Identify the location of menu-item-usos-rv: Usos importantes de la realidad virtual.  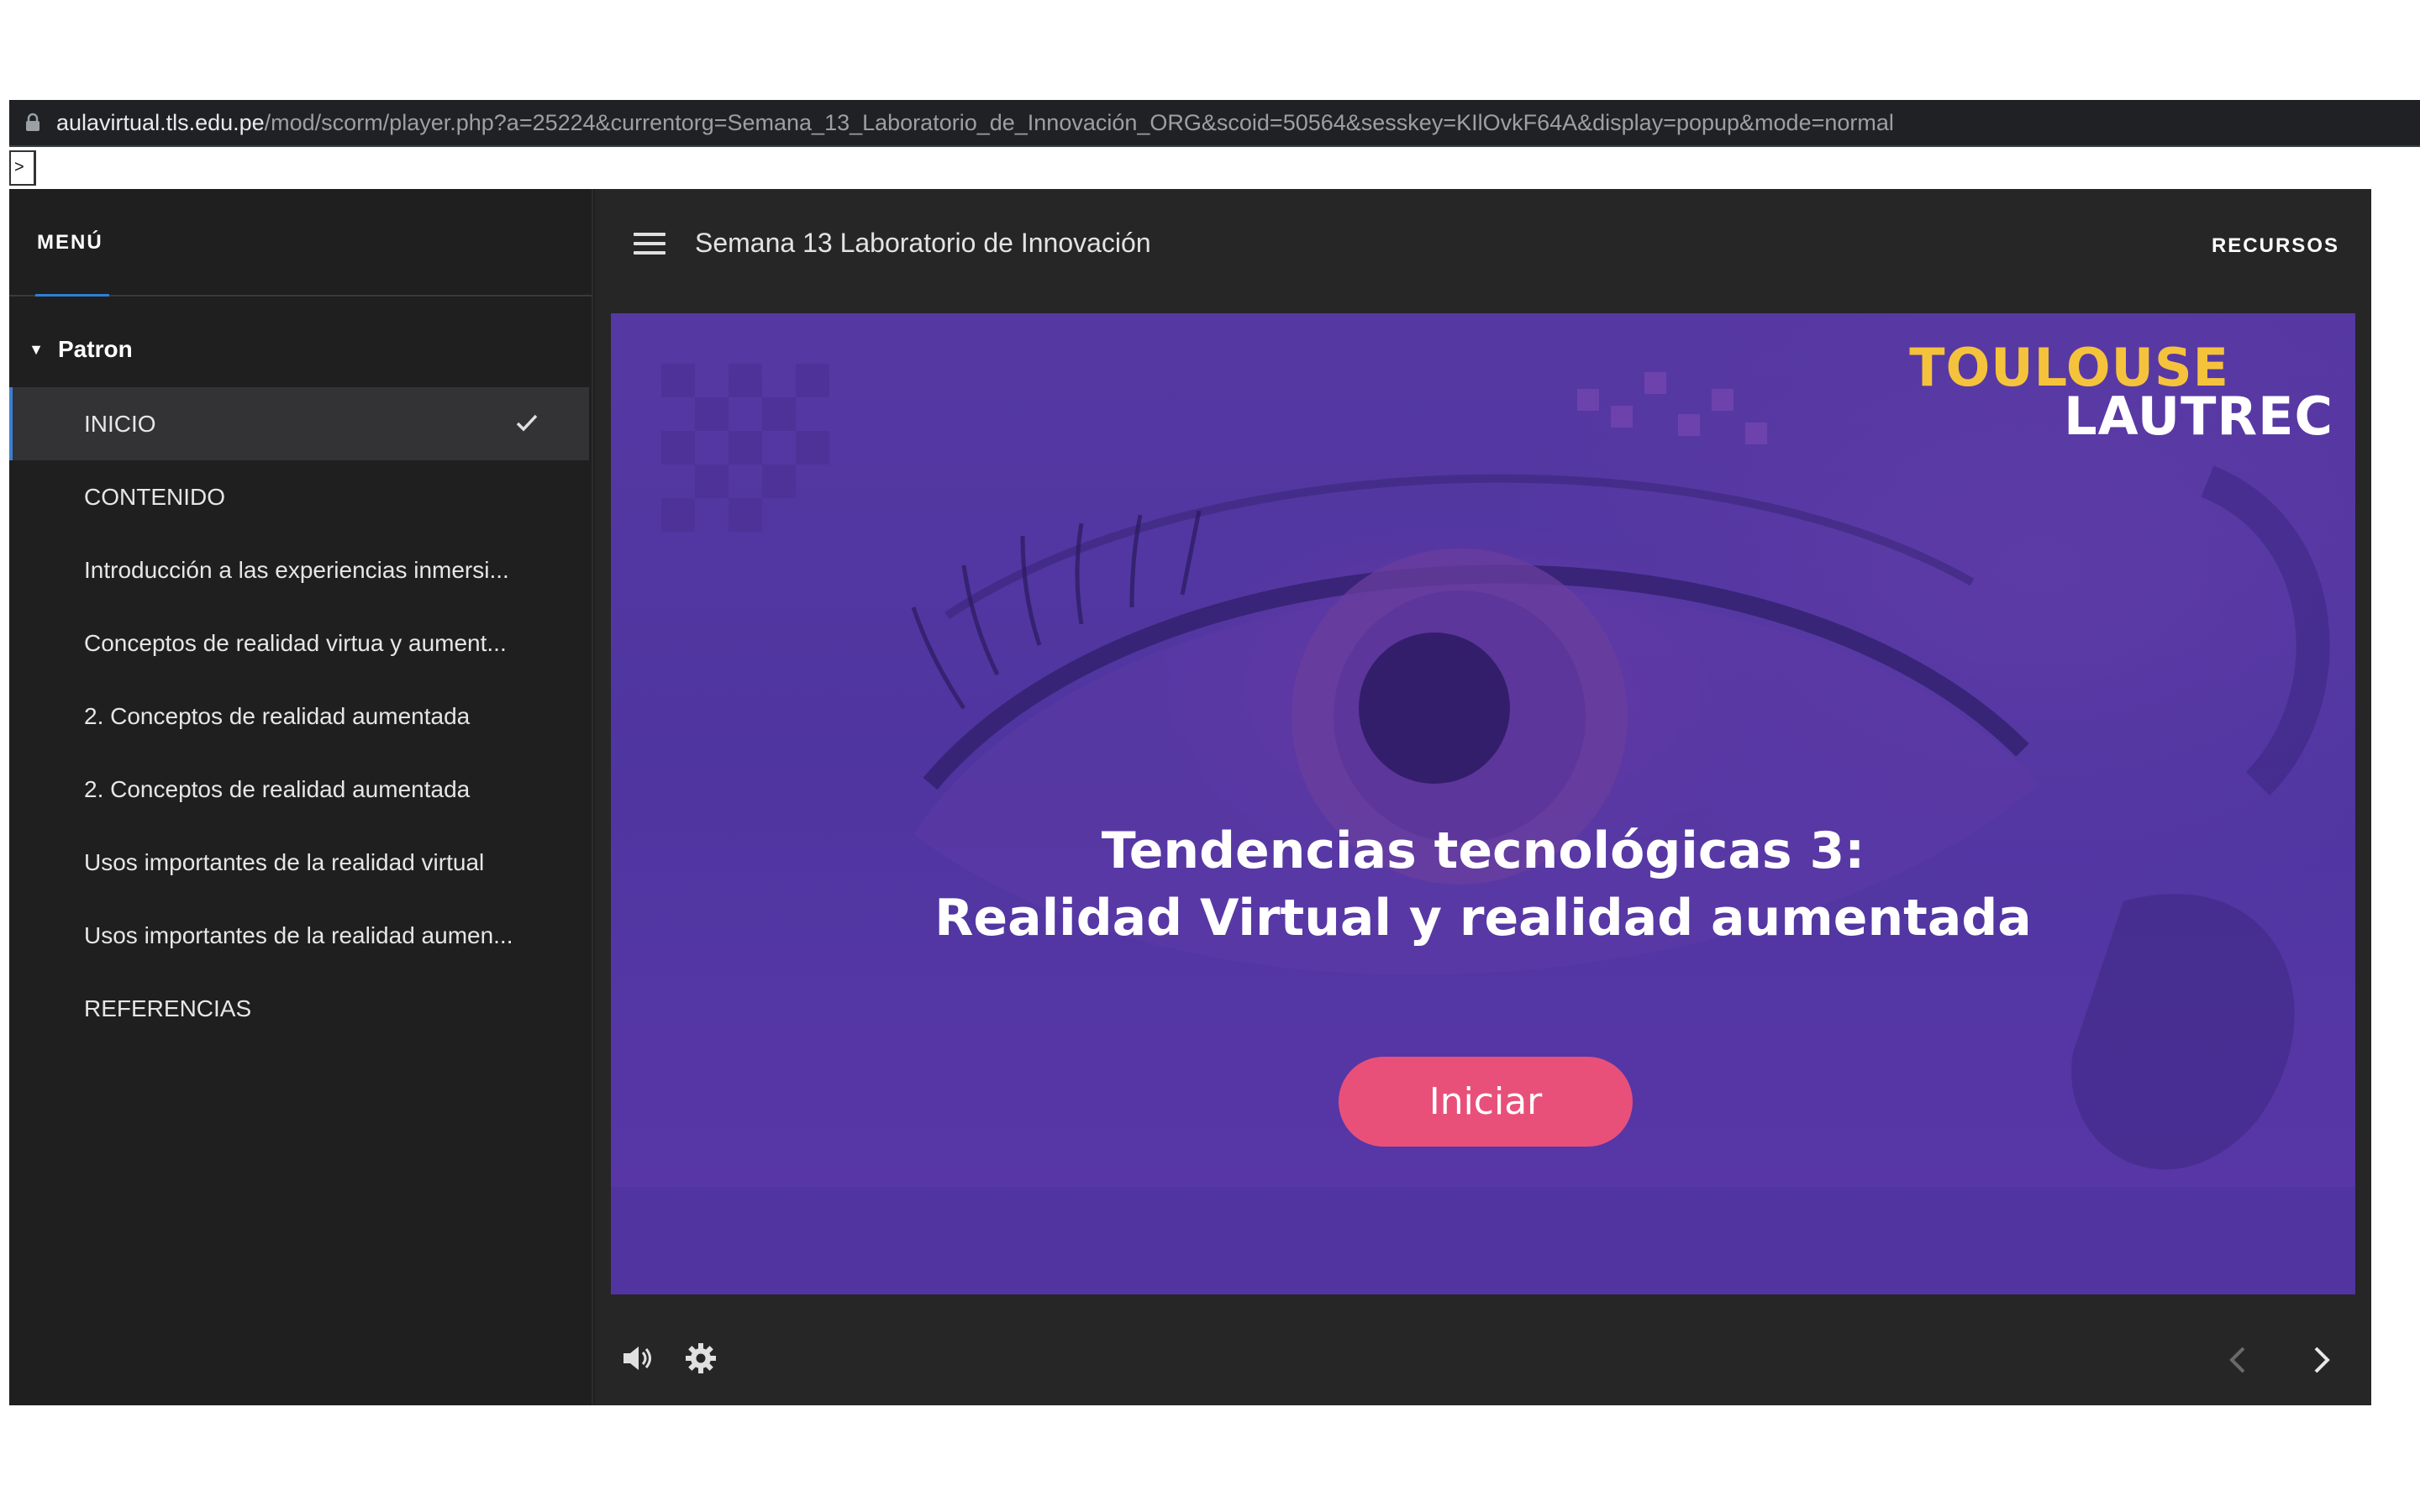
(299, 862).